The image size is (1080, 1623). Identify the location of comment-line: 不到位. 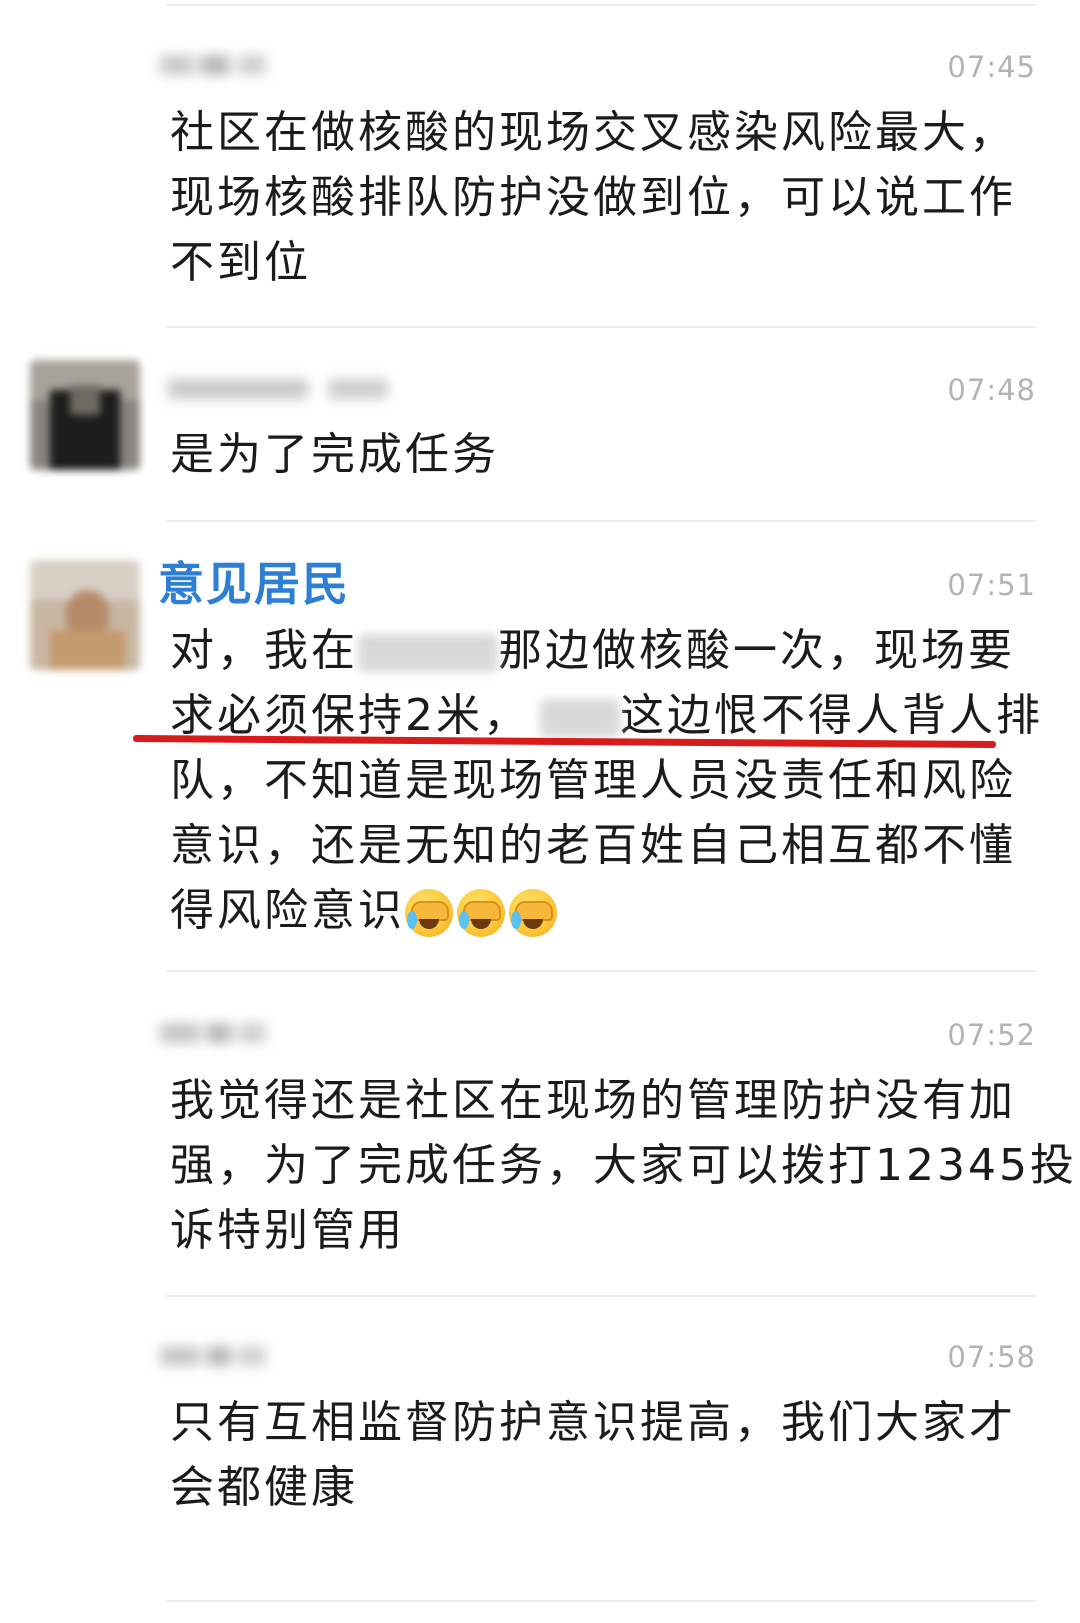
(240, 262).